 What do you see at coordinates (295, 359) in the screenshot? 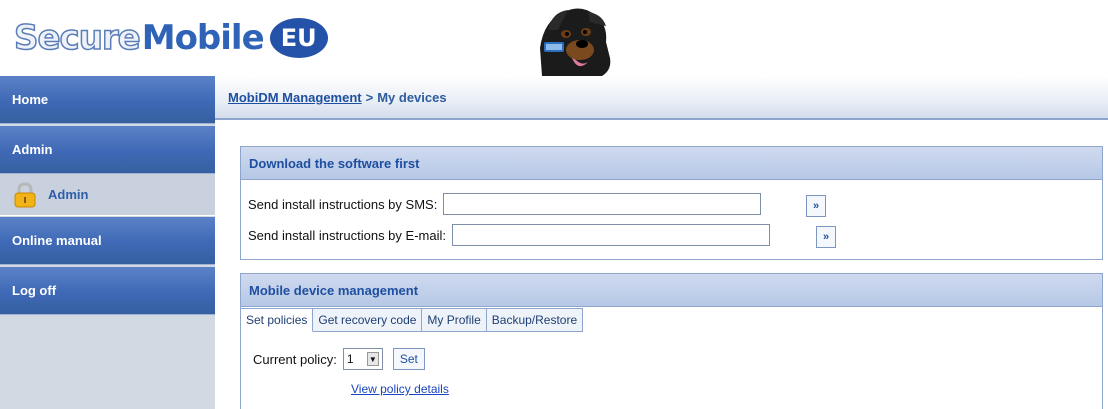
I see `policy-label: Current policy:` at bounding box center [295, 359].